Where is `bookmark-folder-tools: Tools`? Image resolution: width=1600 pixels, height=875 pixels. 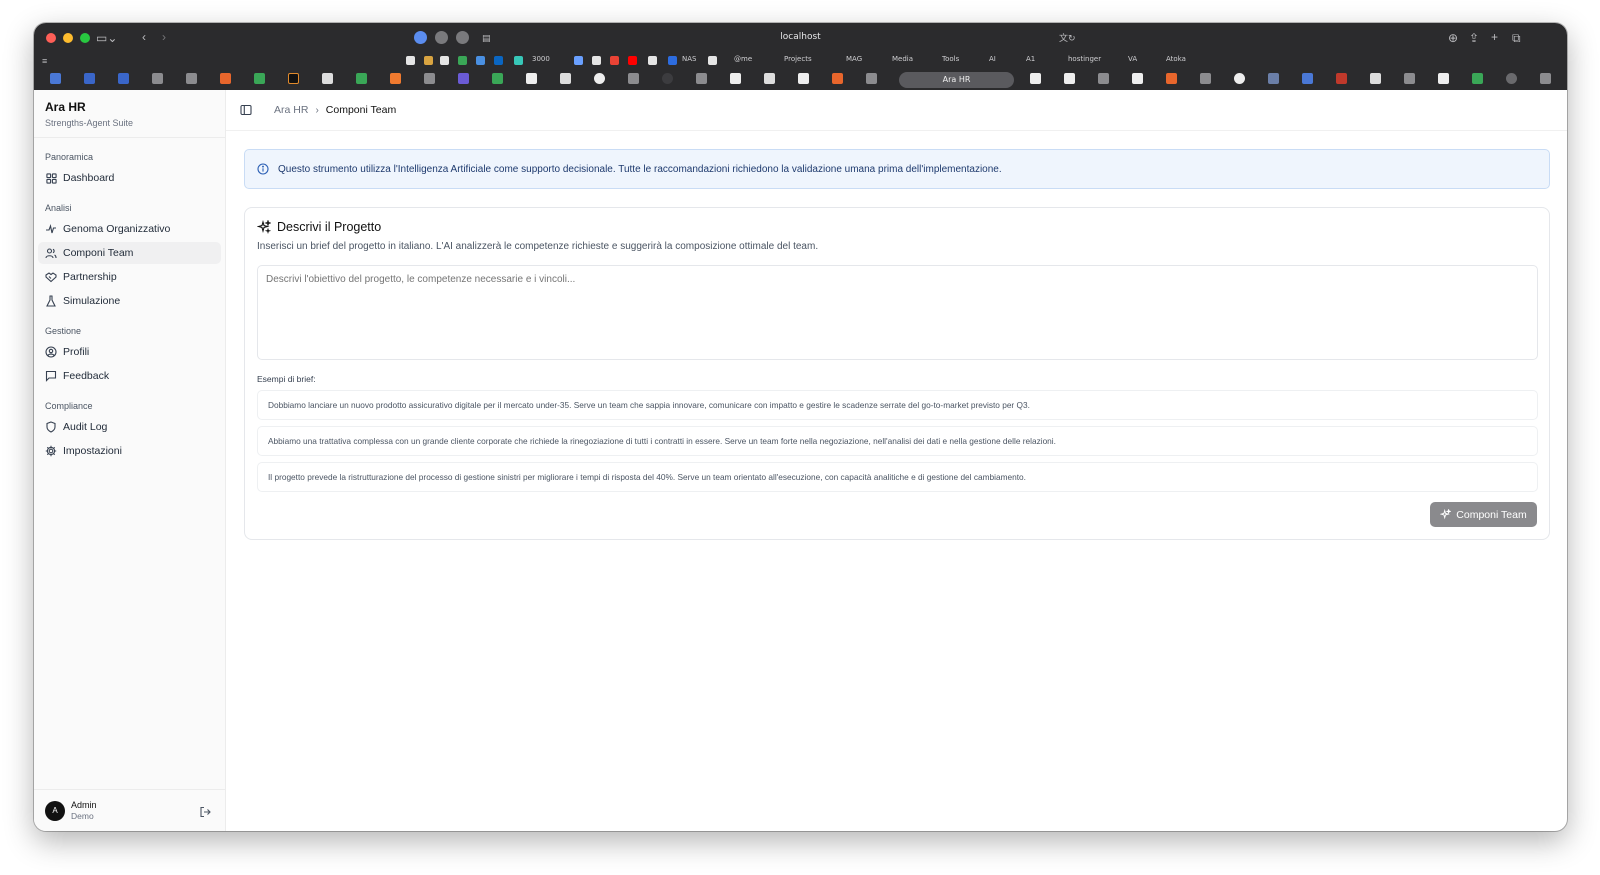
bookmark-folder-tools: Tools is located at coordinates (950, 59).